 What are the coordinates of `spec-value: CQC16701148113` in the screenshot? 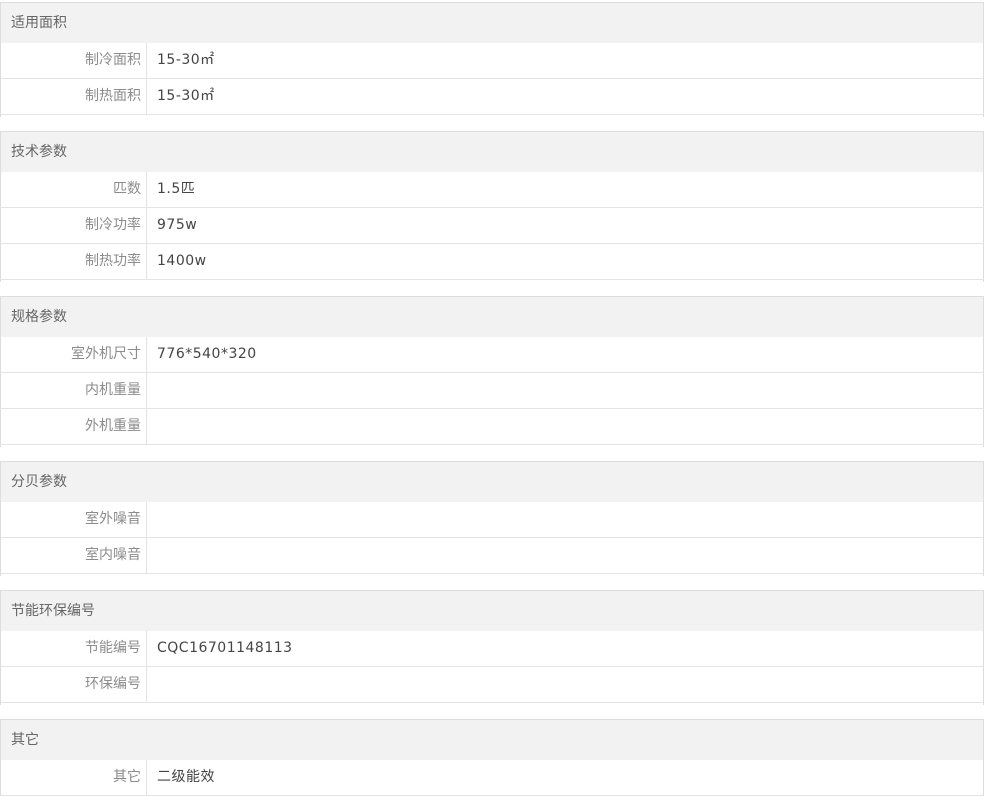 It's located at (225, 648).